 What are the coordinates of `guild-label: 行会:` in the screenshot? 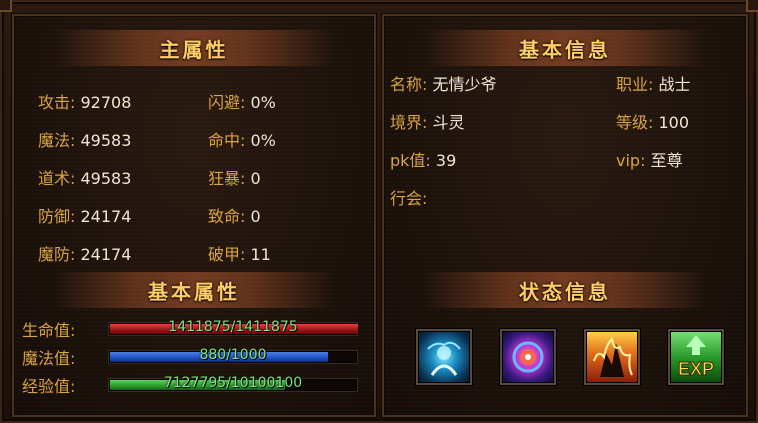 It's located at (409, 198).